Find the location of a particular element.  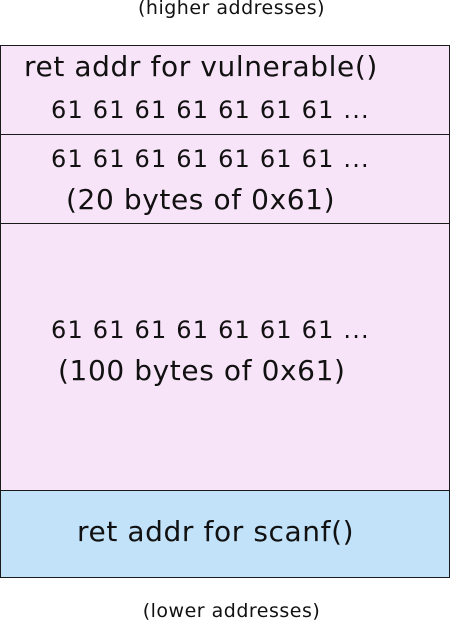

stack-block-ret-addr-scanf: ret addr for scanf() is located at coordinates (225, 533).